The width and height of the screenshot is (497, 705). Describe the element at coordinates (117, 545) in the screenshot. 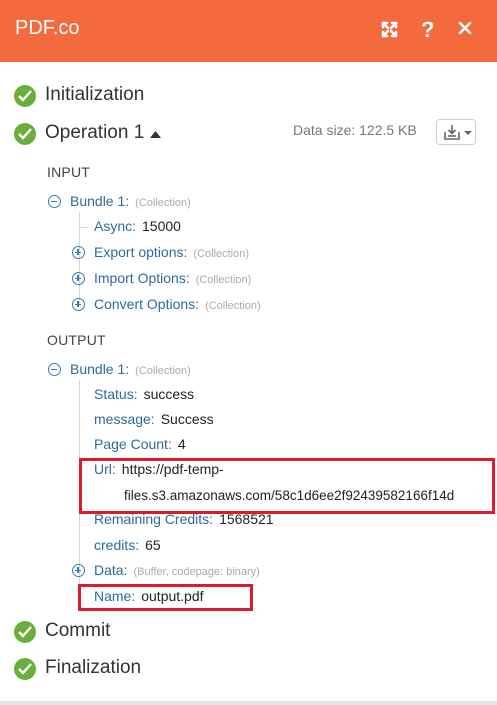

I see `field-key: credits:` at that location.